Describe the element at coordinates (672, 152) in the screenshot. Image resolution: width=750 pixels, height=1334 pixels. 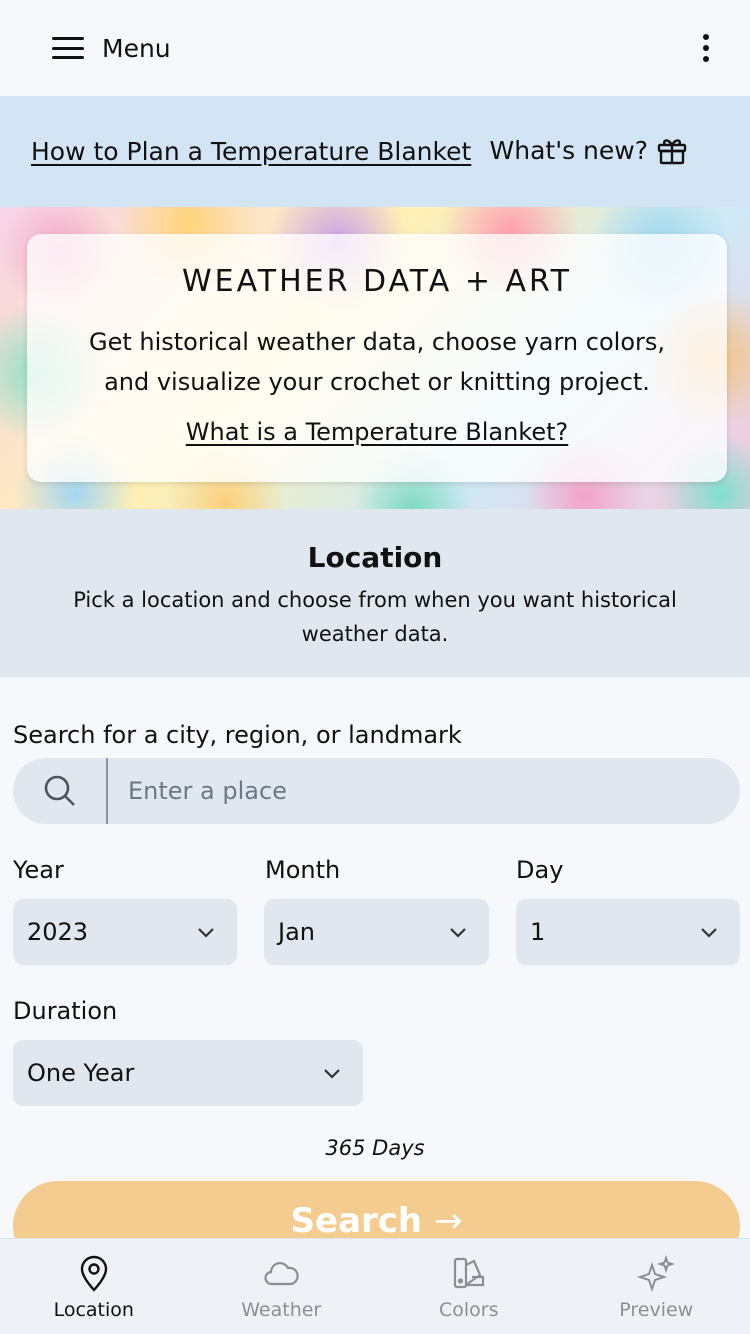
I see `gift-icon` at that location.